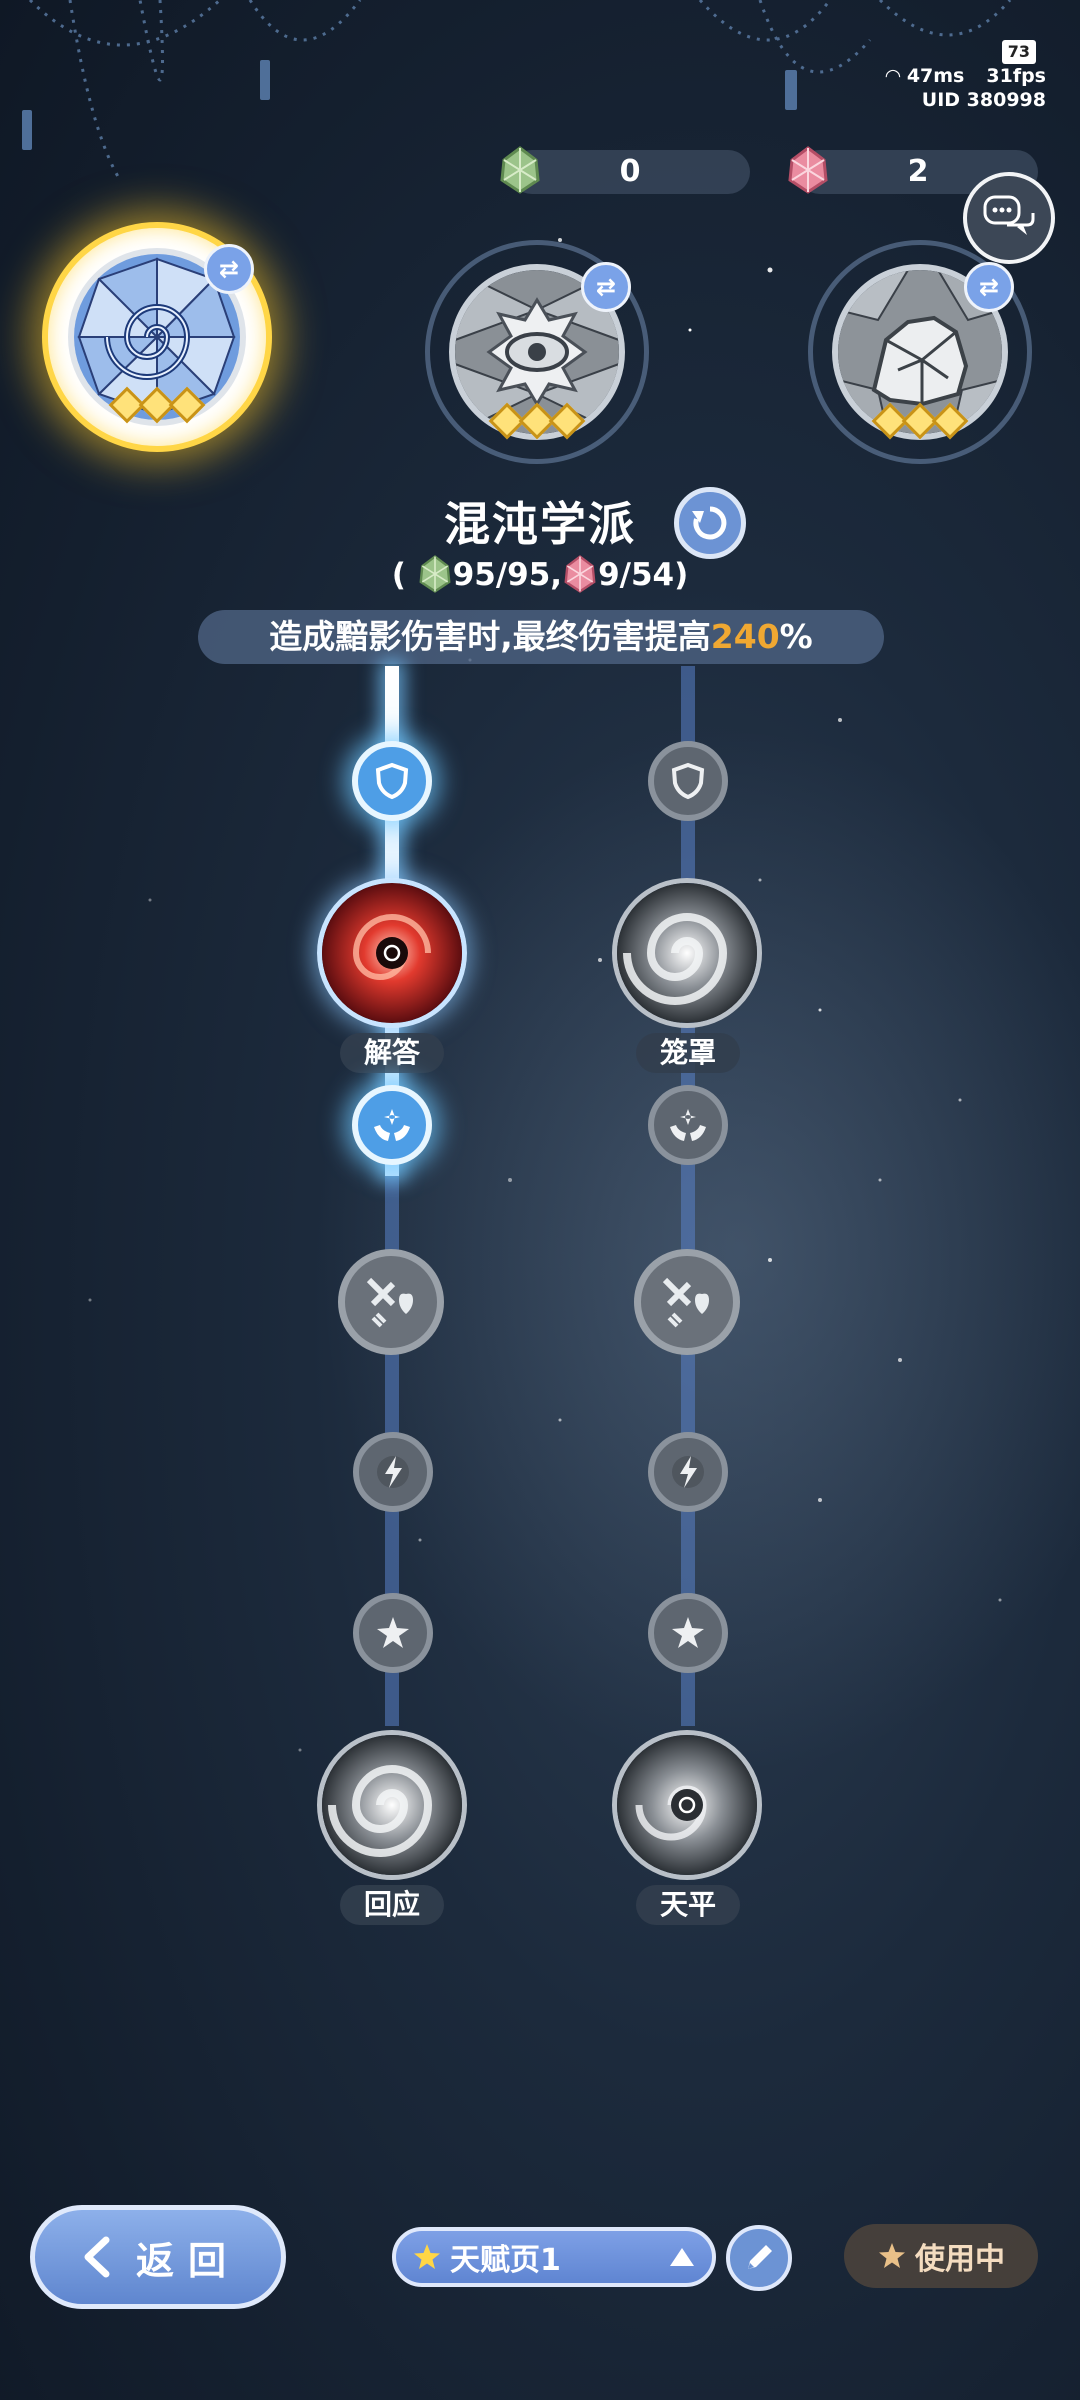 The height and width of the screenshot is (2400, 1080). I want to click on bonus-suffix: %, so click(796, 636).